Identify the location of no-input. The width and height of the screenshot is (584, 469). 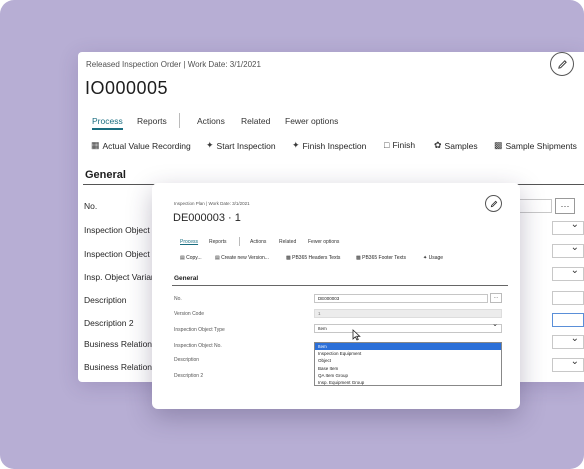
(535, 206).